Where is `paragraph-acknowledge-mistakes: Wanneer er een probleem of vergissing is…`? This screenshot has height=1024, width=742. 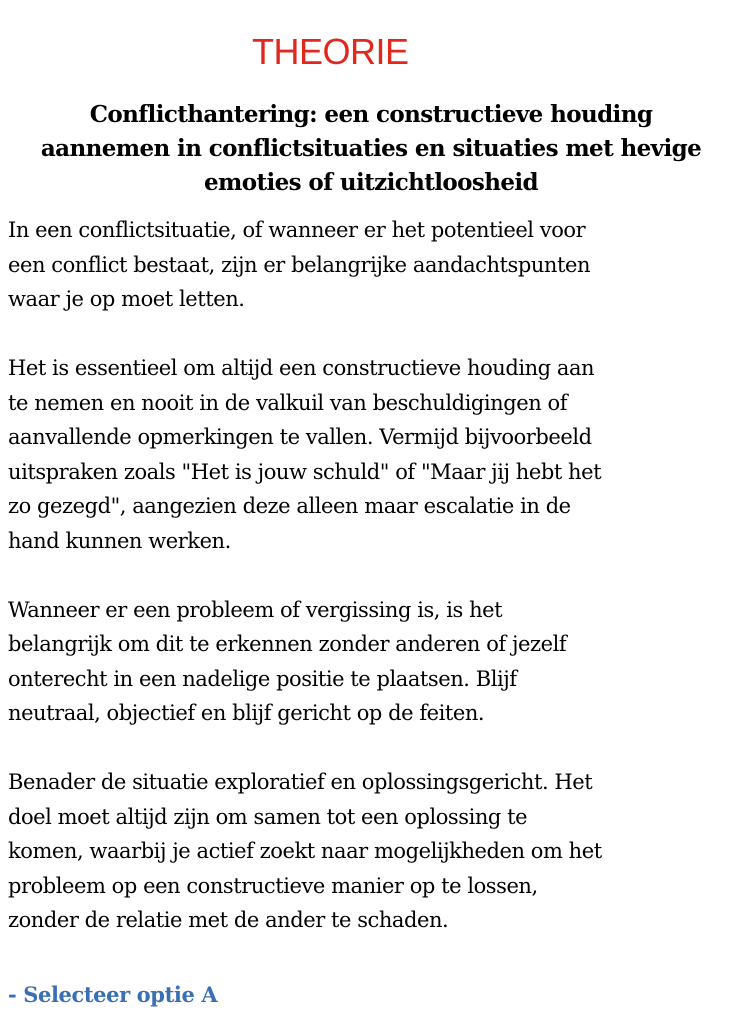 paragraph-acknowledge-mistakes: Wanneer er een probleem of vergissing is… is located at coordinates (372, 662).